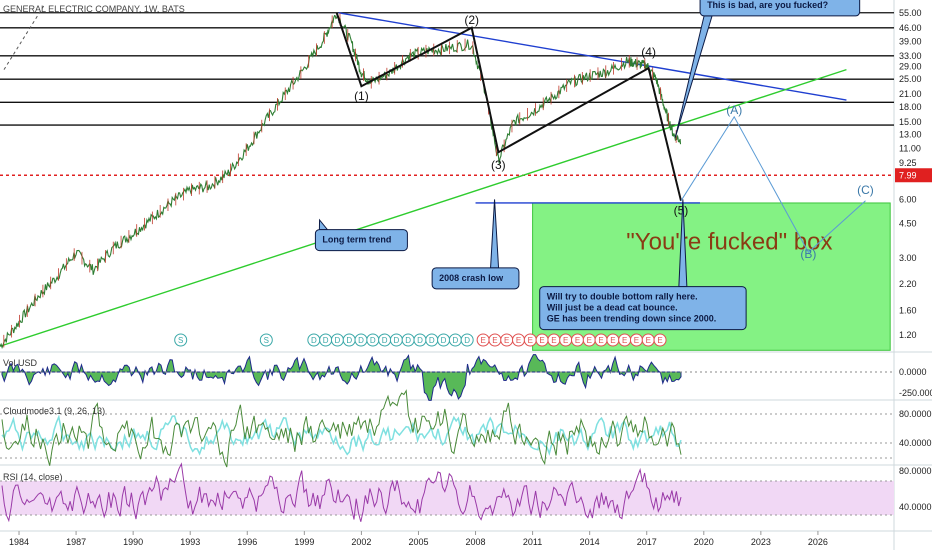  I want to click on callout-text: 2008 crash low, so click(471, 278).